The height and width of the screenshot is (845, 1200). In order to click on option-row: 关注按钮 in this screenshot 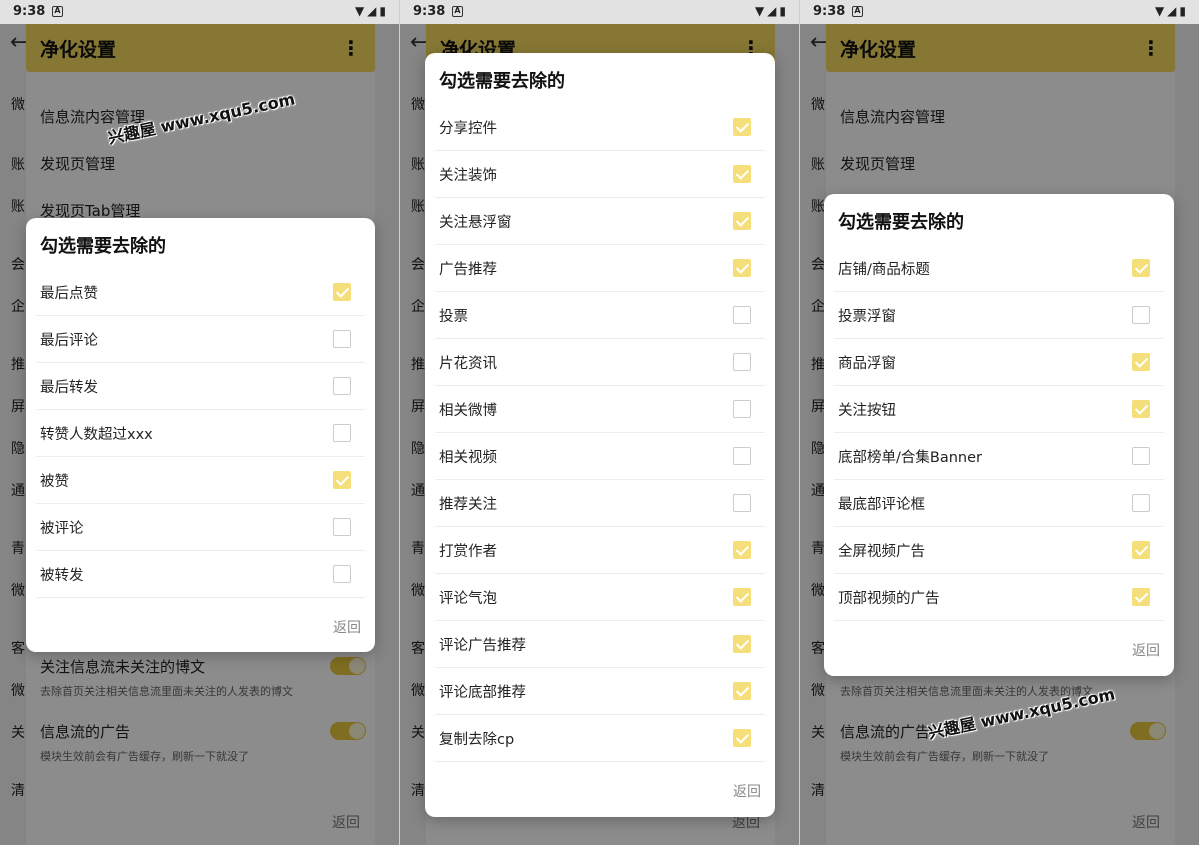, I will do `click(999, 409)`.